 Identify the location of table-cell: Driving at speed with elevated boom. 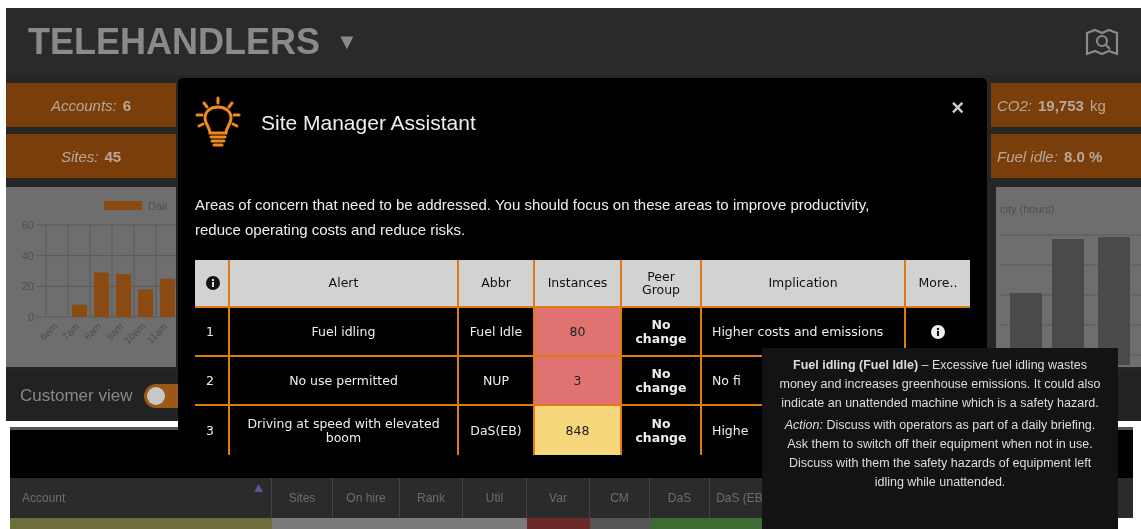
(344, 430).